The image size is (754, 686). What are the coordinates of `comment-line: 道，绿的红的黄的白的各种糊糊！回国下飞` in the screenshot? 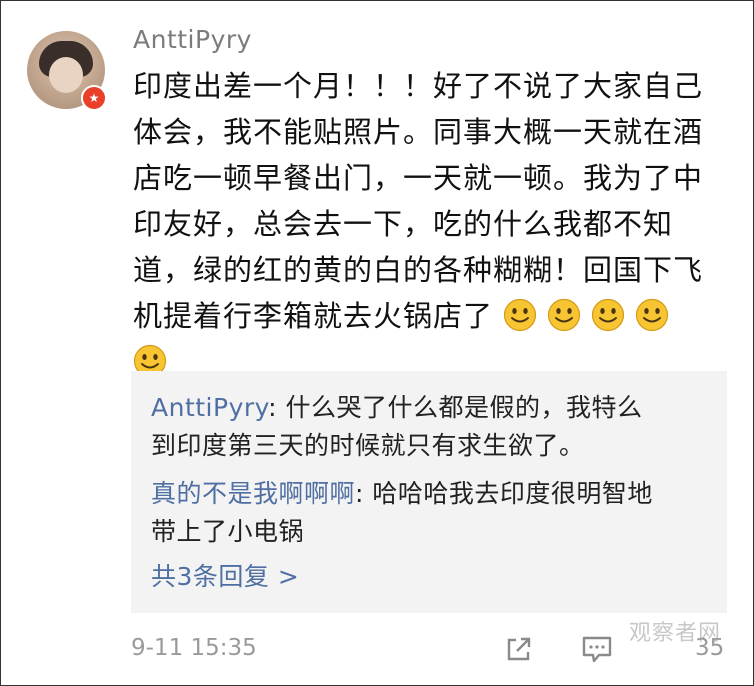 It's located at (418, 270).